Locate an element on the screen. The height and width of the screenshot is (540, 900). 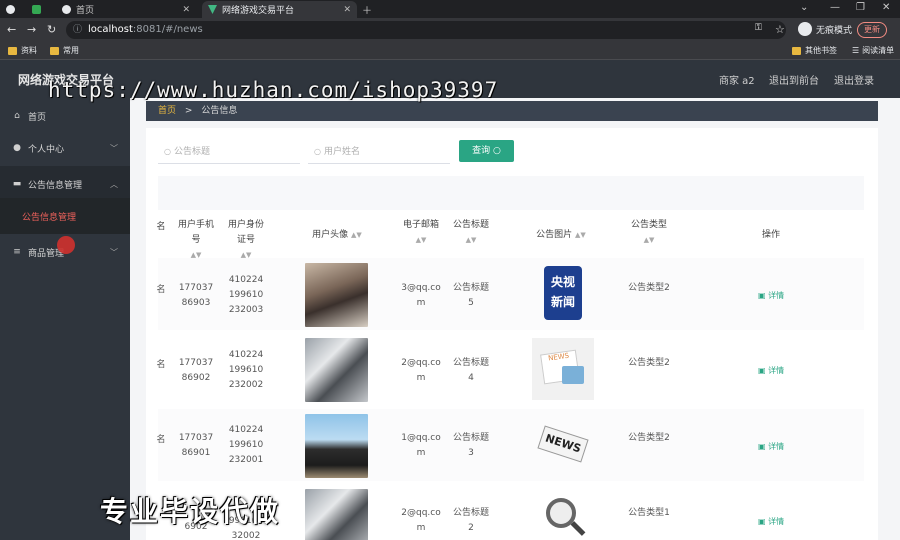
sidebar-item-label: 首页 is located at coordinates (37, 117).